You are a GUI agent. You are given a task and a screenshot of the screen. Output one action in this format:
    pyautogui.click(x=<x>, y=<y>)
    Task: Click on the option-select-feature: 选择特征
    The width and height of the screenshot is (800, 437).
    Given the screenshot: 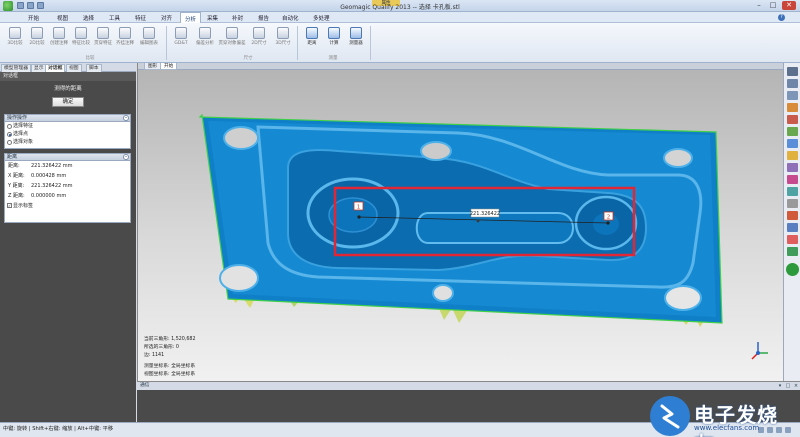 What is the action you would take?
    pyautogui.click(x=67, y=126)
    